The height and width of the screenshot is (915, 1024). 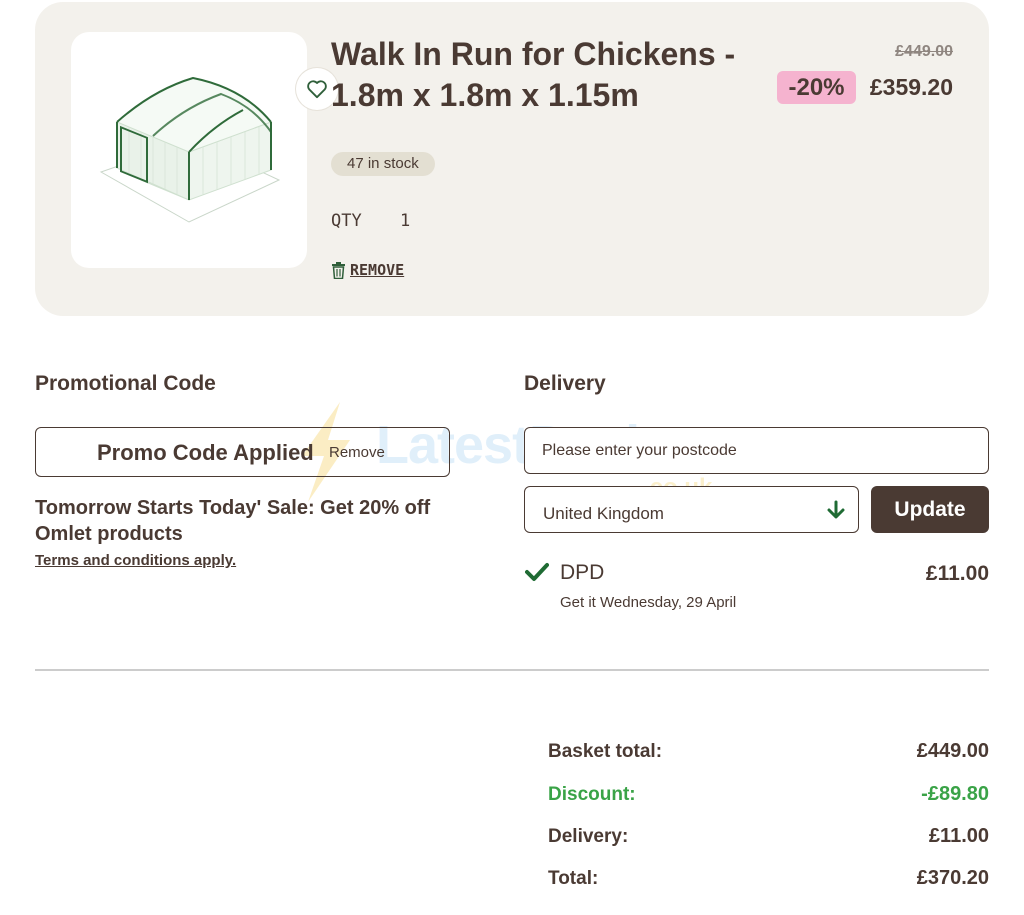 What do you see at coordinates (603, 513) in the screenshot?
I see `country-value: United Kingdom` at bounding box center [603, 513].